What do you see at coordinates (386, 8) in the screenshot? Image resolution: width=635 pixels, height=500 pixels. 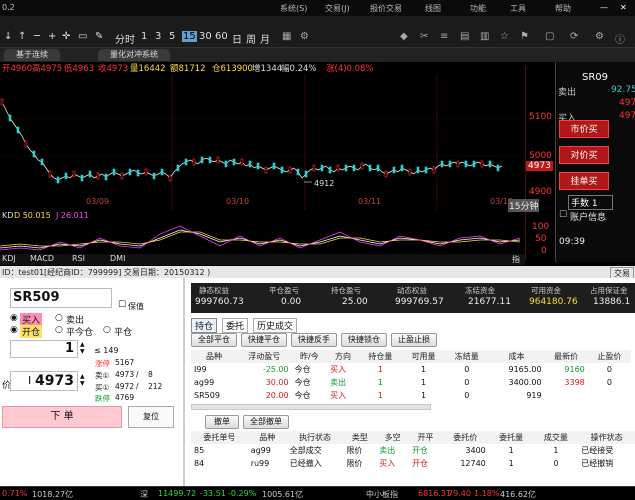 I see `menu-quote-trade: 报价交易` at bounding box center [386, 8].